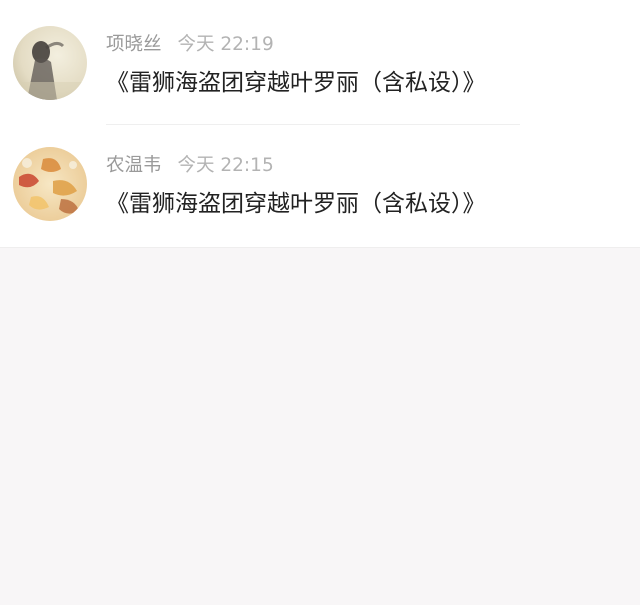 Image resolution: width=640 pixels, height=605 pixels. What do you see at coordinates (134, 44) in the screenshot?
I see `sender-name: 项晓丝` at bounding box center [134, 44].